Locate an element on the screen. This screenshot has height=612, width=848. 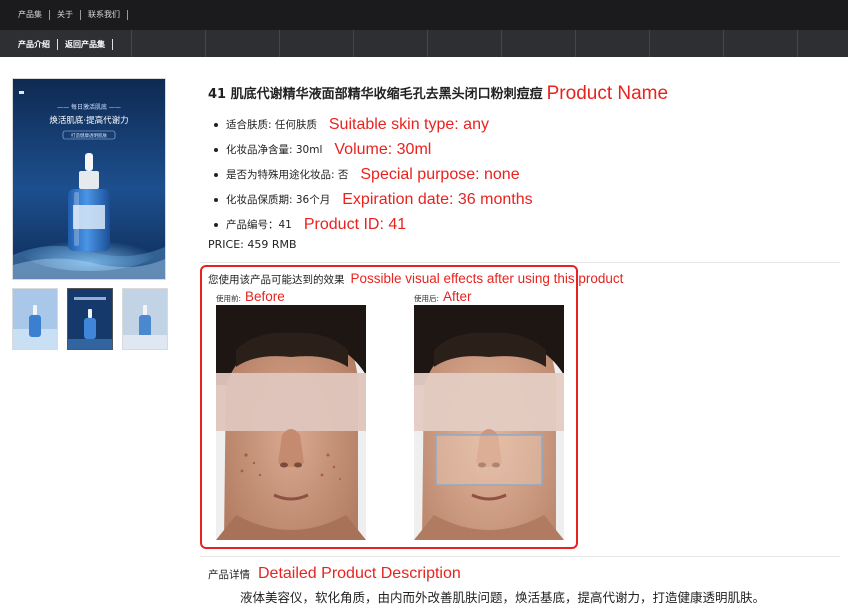
spec-product-id: 产品编号：41 is located at coordinates (259, 225).